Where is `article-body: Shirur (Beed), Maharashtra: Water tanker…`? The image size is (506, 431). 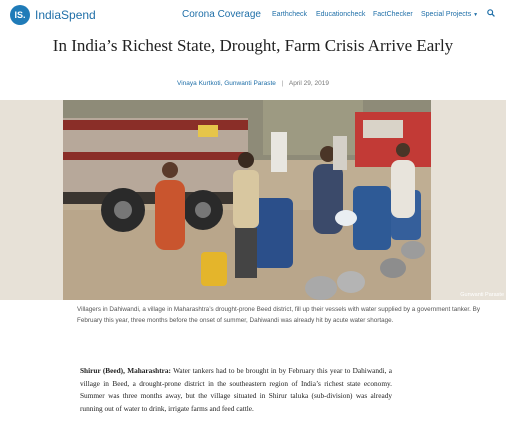
article-body: Shirur (Beed), Maharashtra: Water tanker… is located at coordinates (236, 390).